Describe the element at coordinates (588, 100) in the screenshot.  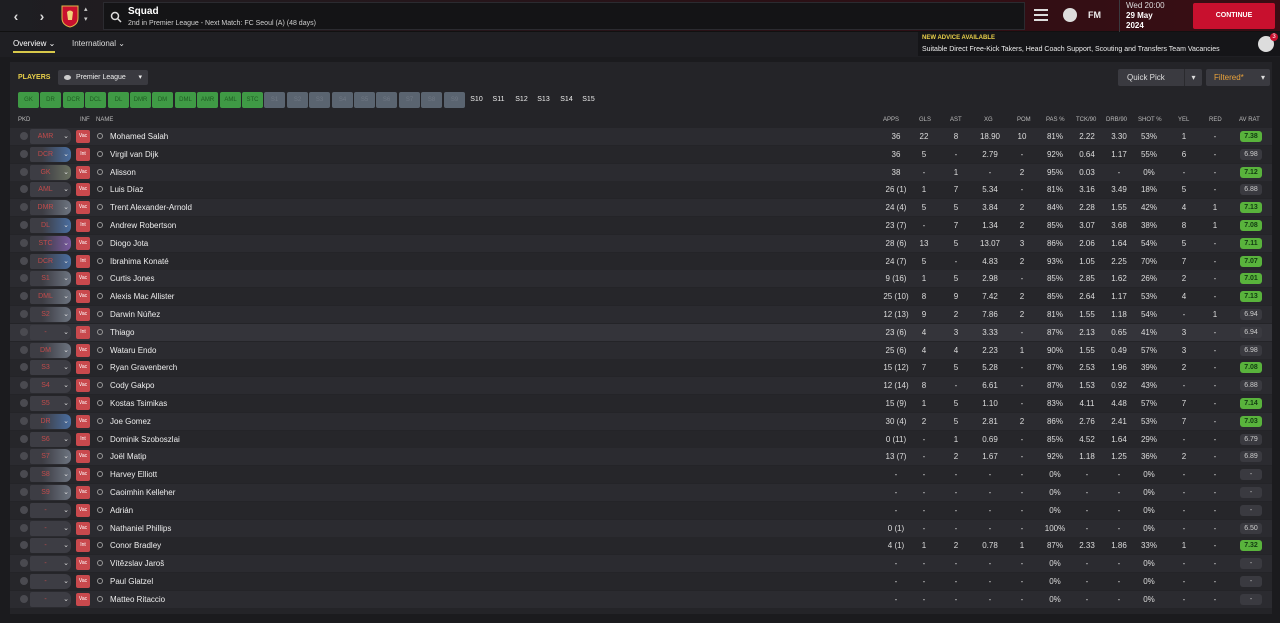
I see `position-chip-s15: S15` at that location.